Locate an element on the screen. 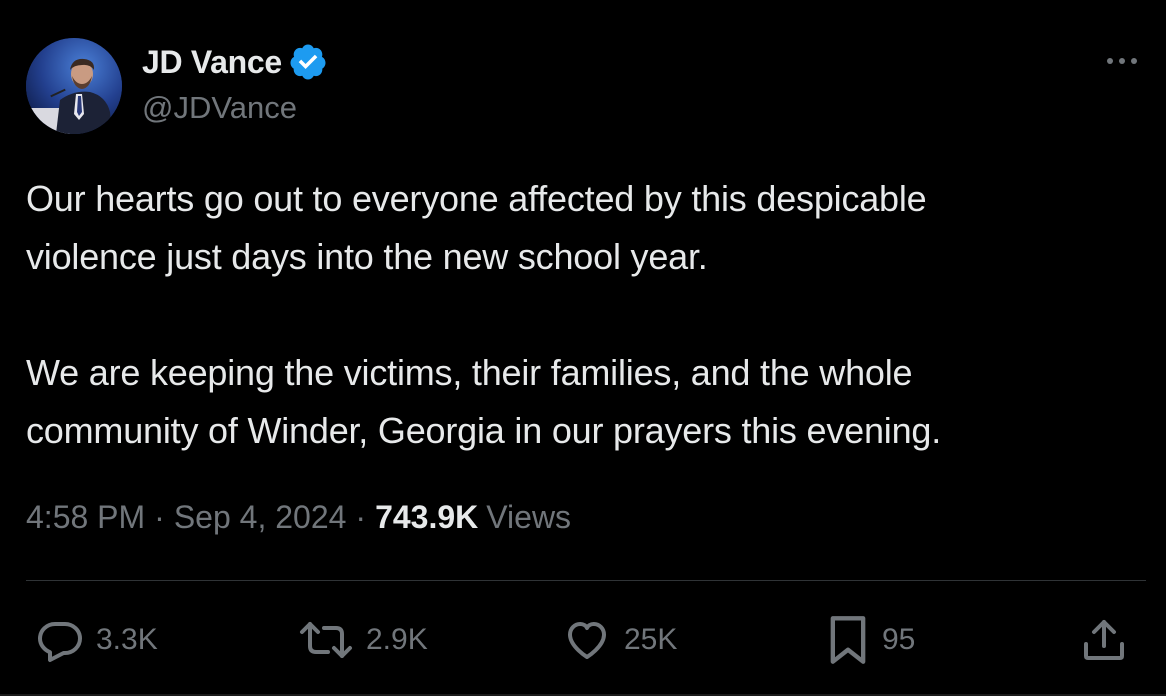 This screenshot has width=1166, height=696. like-button: 25K is located at coordinates (619, 640).